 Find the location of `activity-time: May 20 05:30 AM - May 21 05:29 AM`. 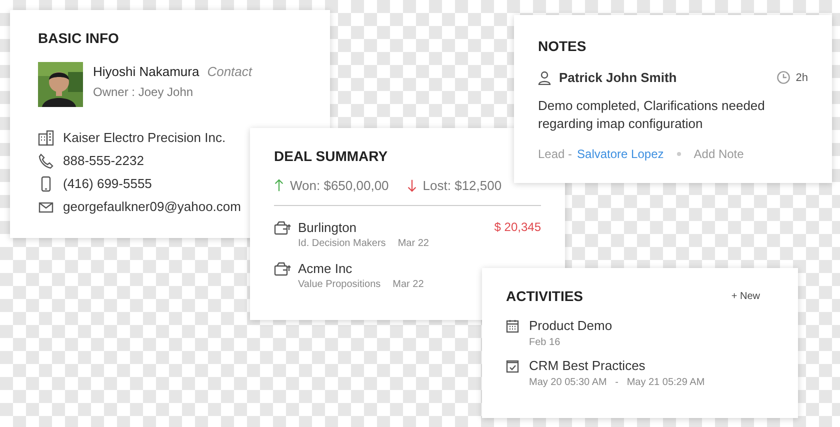

activity-time: May 20 05:30 AM - May 21 05:29 AM is located at coordinates (617, 382).